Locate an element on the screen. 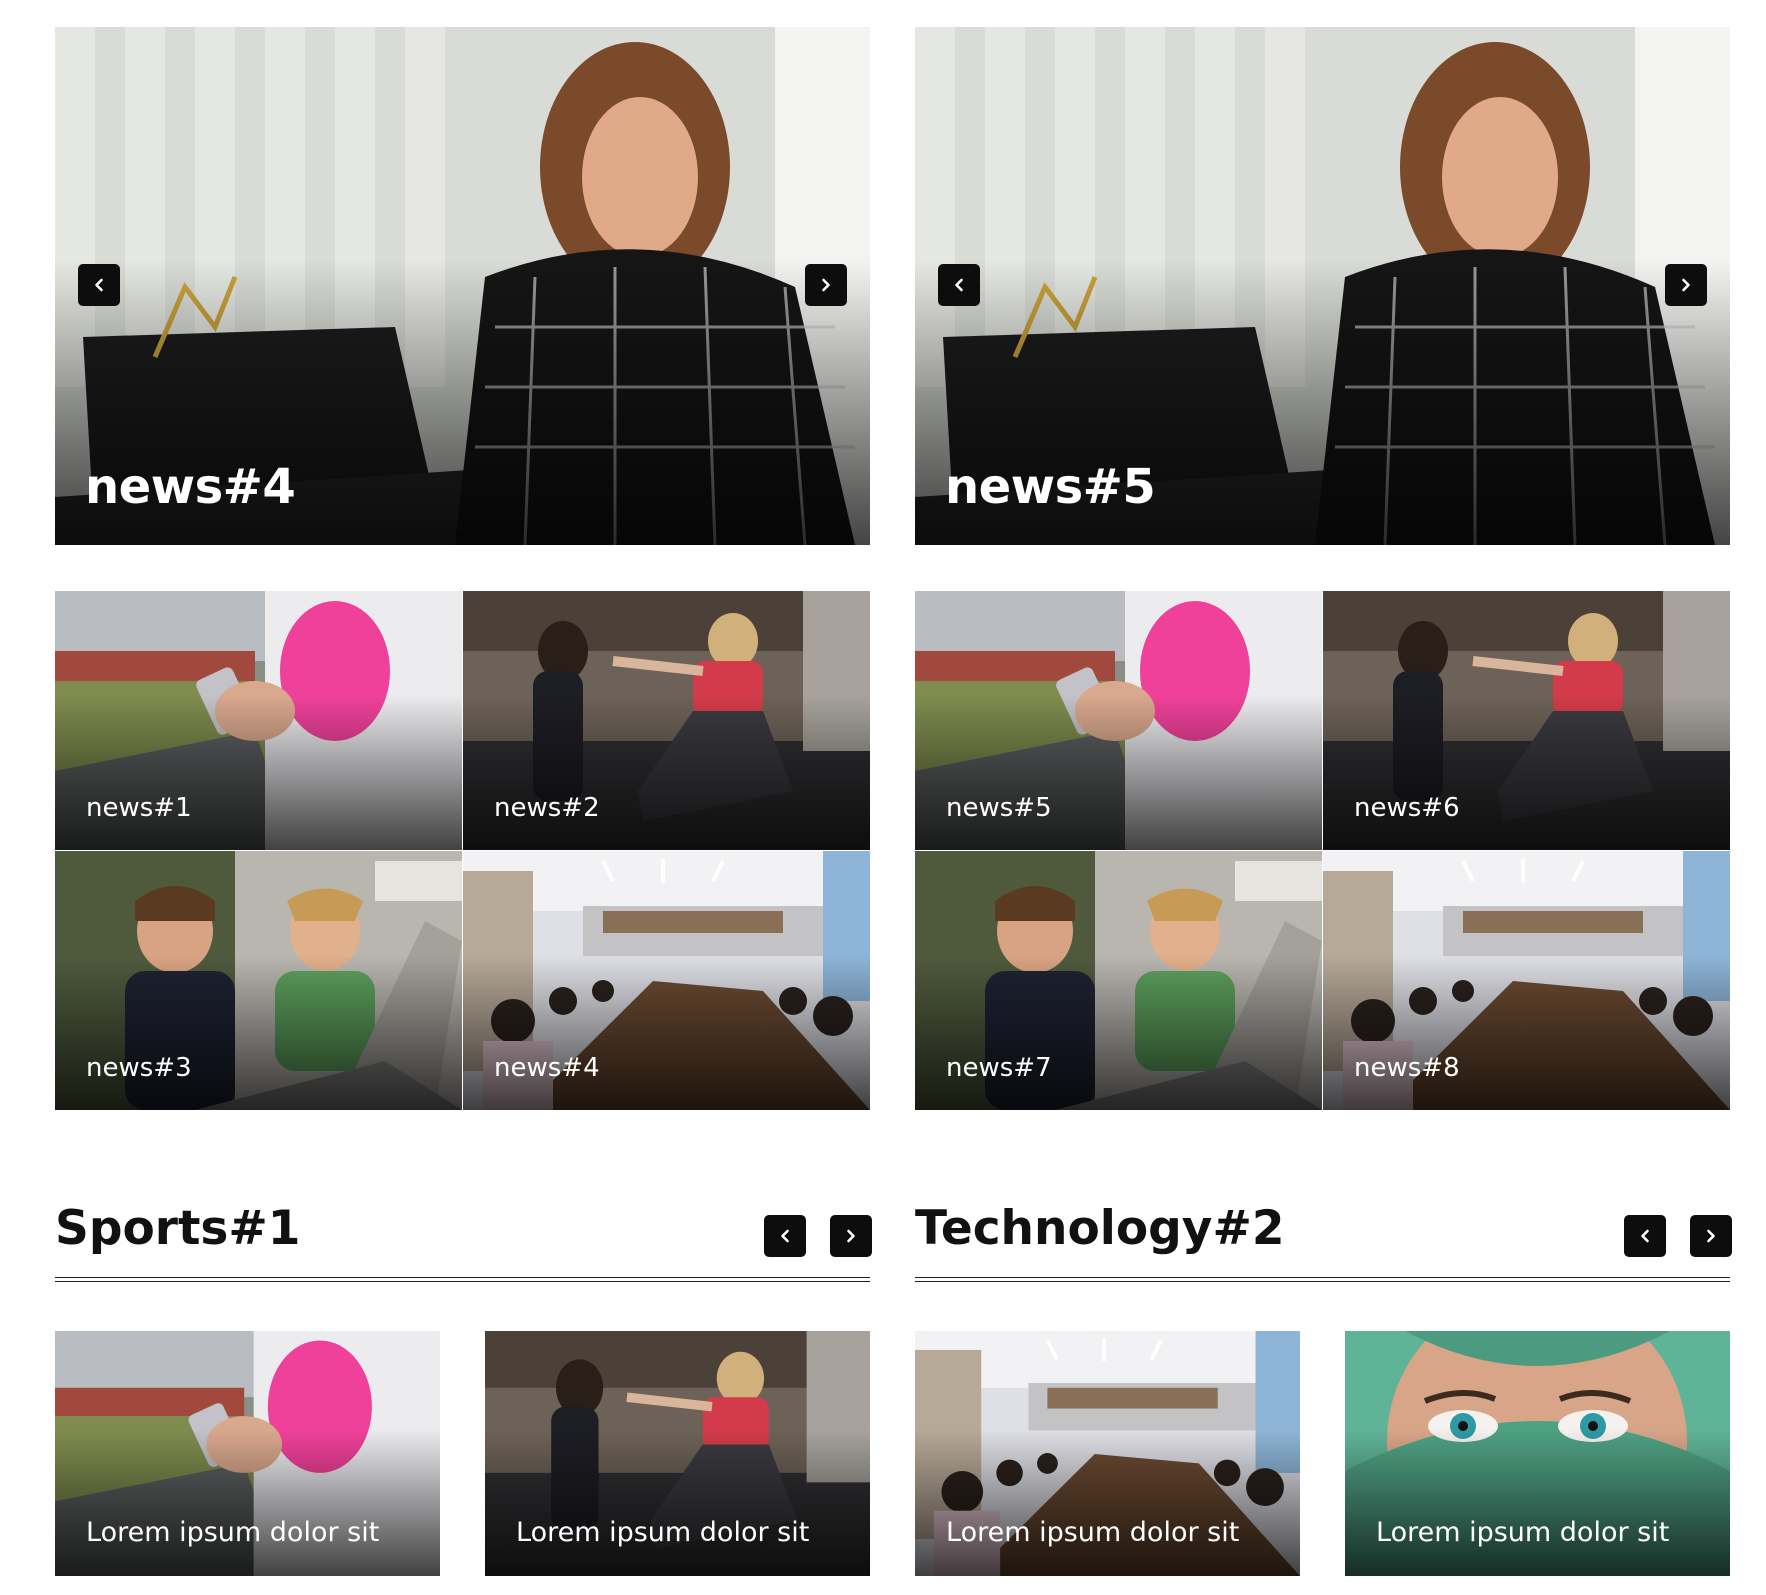  news-tile: news#2 is located at coordinates (666, 720).